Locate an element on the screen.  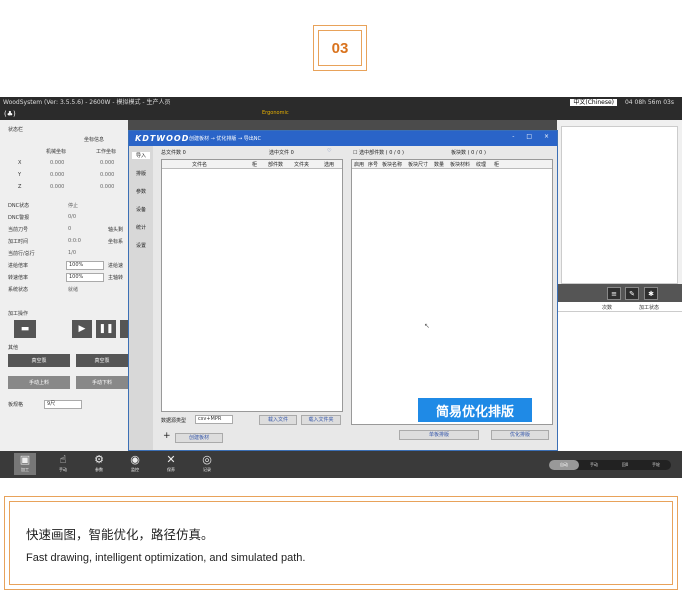
nav-params: ⚙ 参数 is located at coordinates (99, 464).